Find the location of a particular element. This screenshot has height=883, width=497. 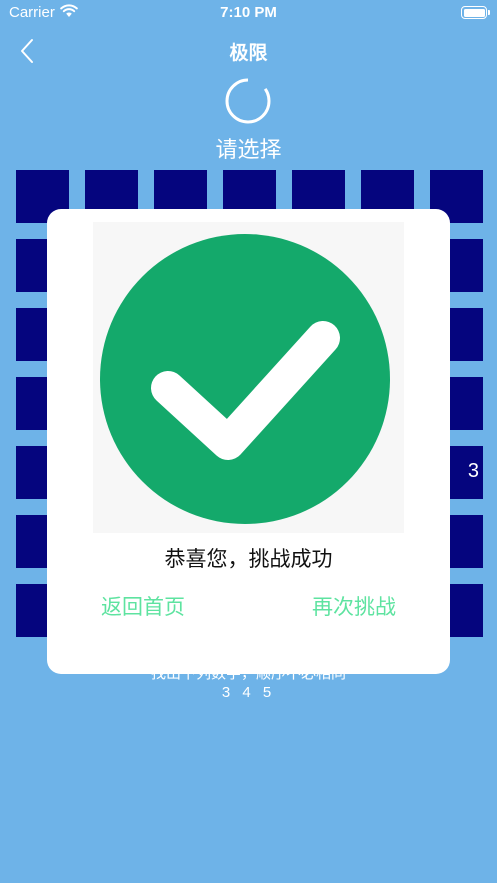

back-home-button: 返回首页 is located at coordinates (143, 606).